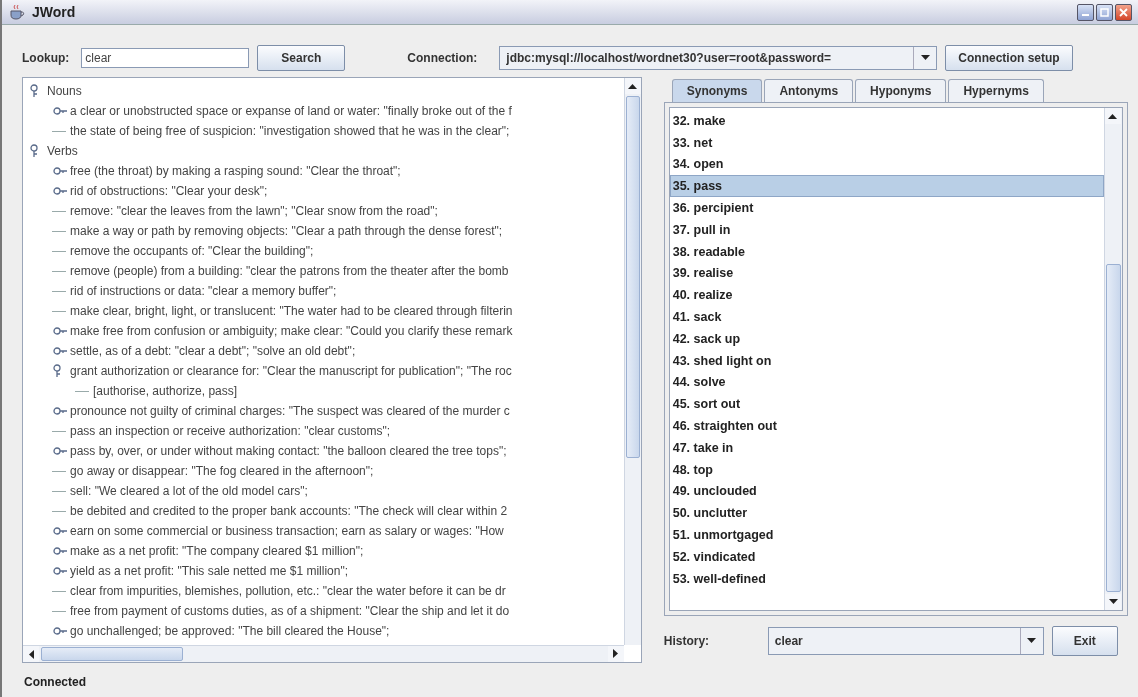  I want to click on close-icon, so click(1123, 12).